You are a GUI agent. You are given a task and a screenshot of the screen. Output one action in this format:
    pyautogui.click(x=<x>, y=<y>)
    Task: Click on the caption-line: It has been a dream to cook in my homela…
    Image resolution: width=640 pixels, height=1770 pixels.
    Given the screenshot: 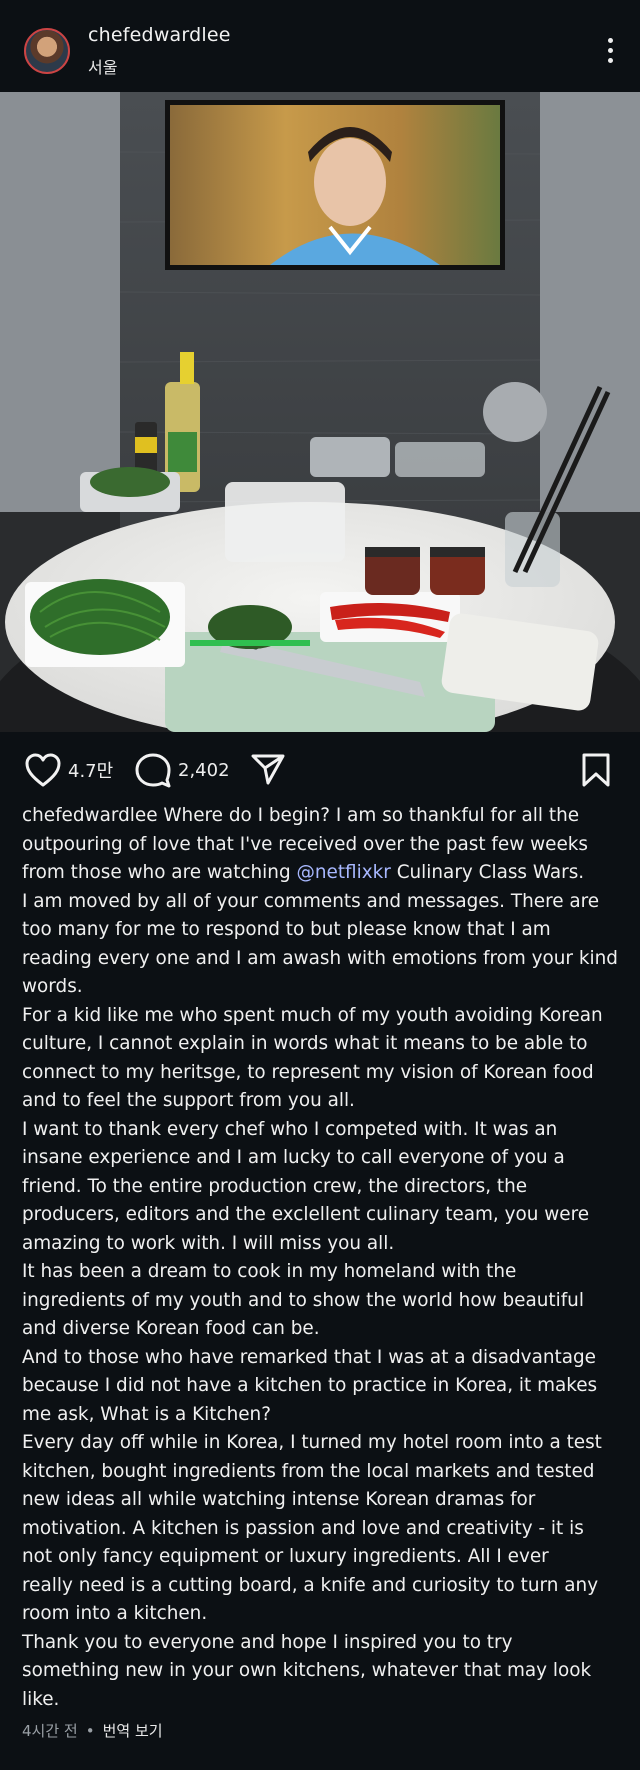 What is the action you would take?
    pyautogui.click(x=269, y=1271)
    